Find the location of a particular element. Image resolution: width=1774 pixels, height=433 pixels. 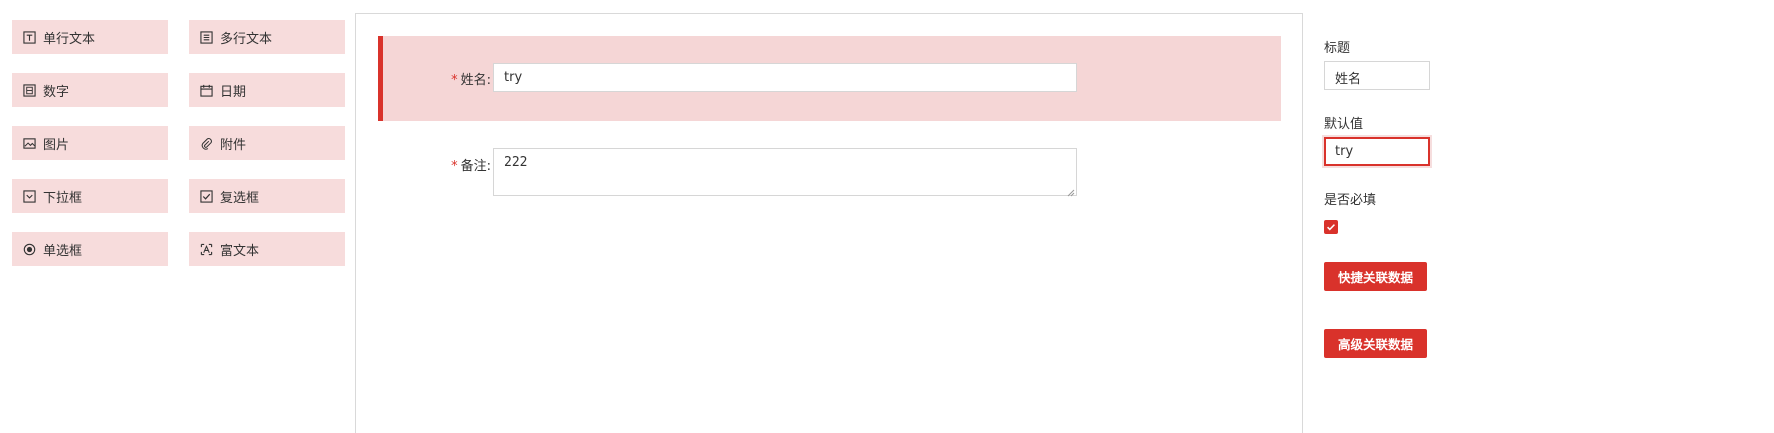

palette-item-multi-line-text: 多行文本 is located at coordinates (267, 37).